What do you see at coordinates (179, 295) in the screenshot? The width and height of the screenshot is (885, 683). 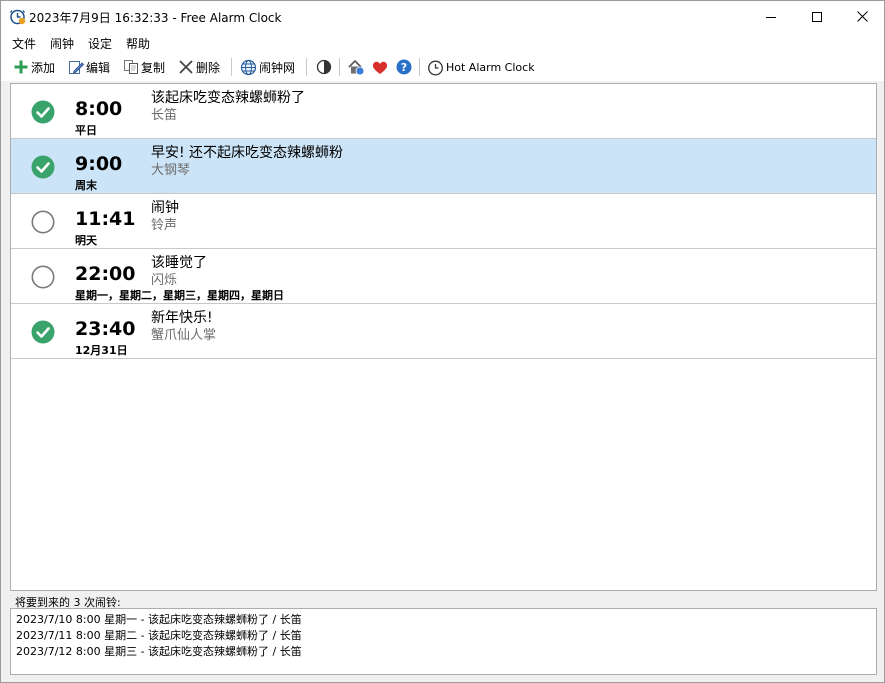 I see `alarm-days: 星期一，星期二，星期三，星期四，星期日` at bounding box center [179, 295].